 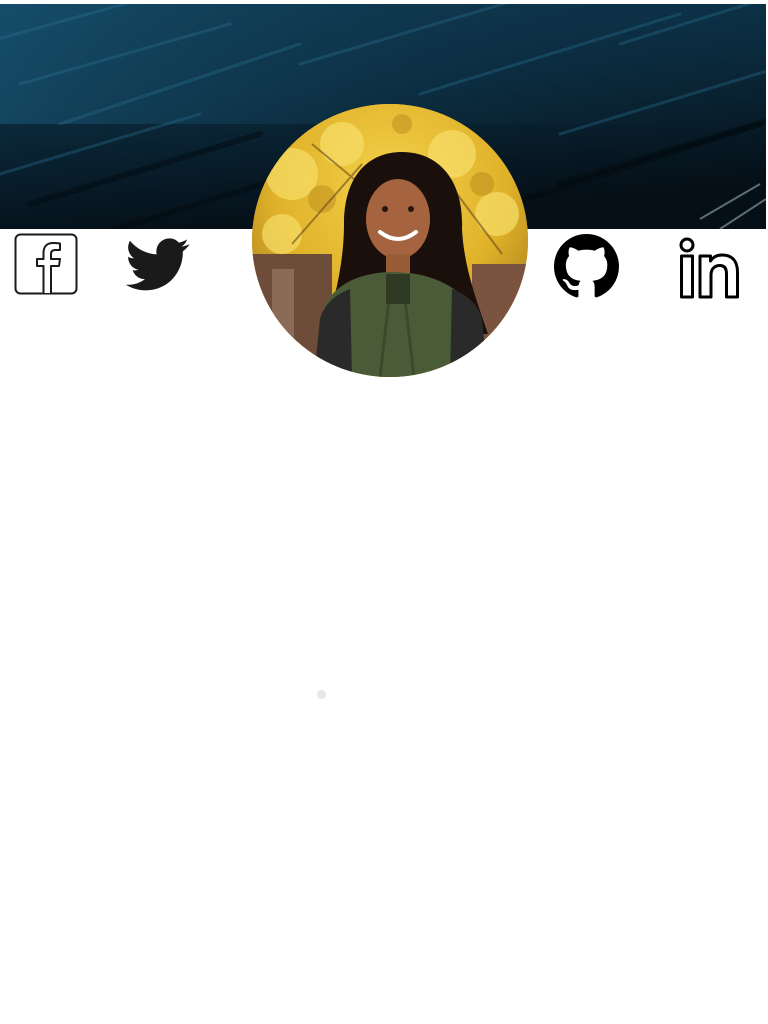 I want to click on twitter-link, so click(x=157, y=265).